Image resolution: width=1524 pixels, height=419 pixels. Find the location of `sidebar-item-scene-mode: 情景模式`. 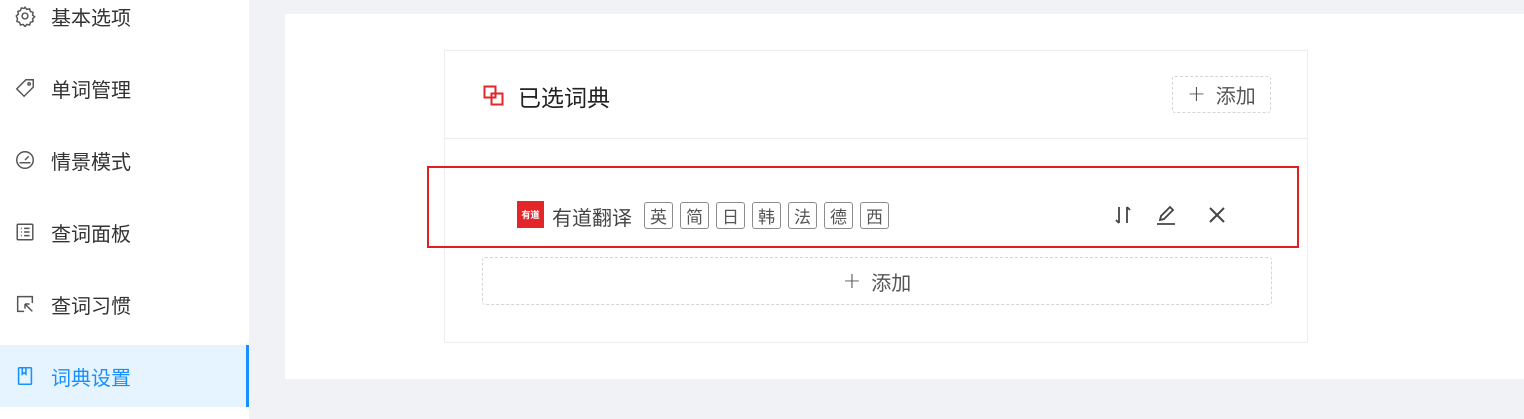

sidebar-item-scene-mode: 情景模式 is located at coordinates (124, 160).